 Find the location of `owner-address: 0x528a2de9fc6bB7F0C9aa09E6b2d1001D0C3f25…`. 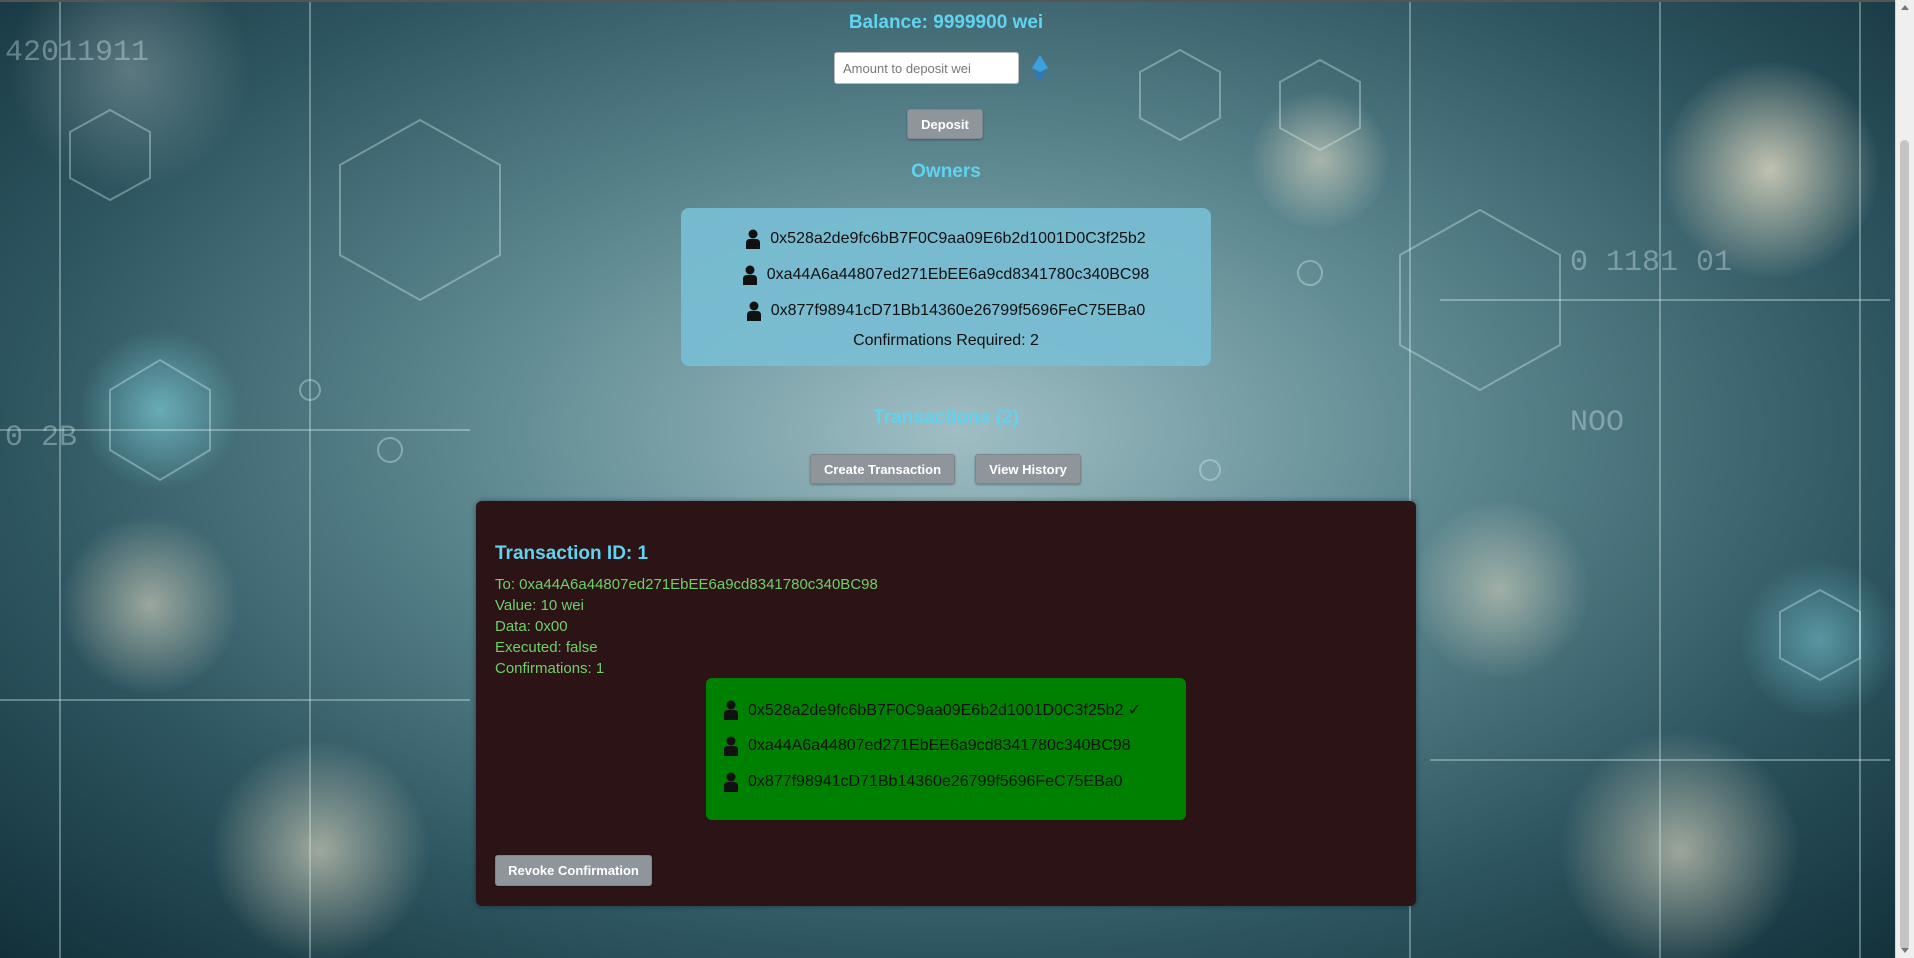

owner-address: 0x528a2de9fc6bB7F0C9aa09E6b2d1001D0C3f25… is located at coordinates (958, 238).